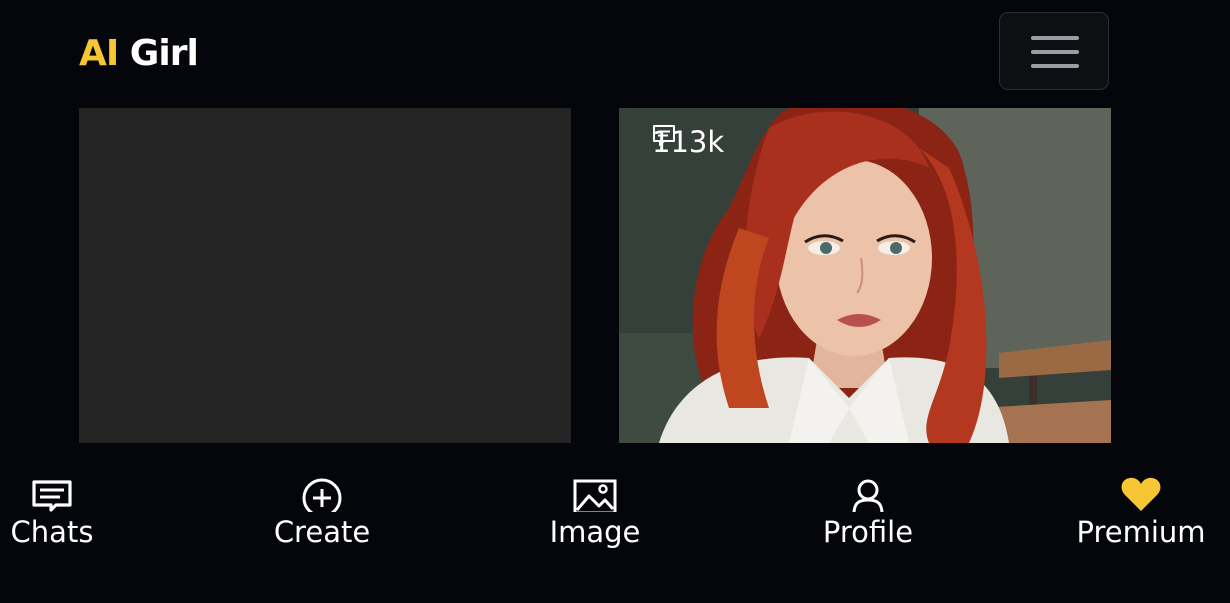 The image size is (1230, 603). Describe the element at coordinates (688, 142) in the screenshot. I see `chat-count: 113k` at that location.